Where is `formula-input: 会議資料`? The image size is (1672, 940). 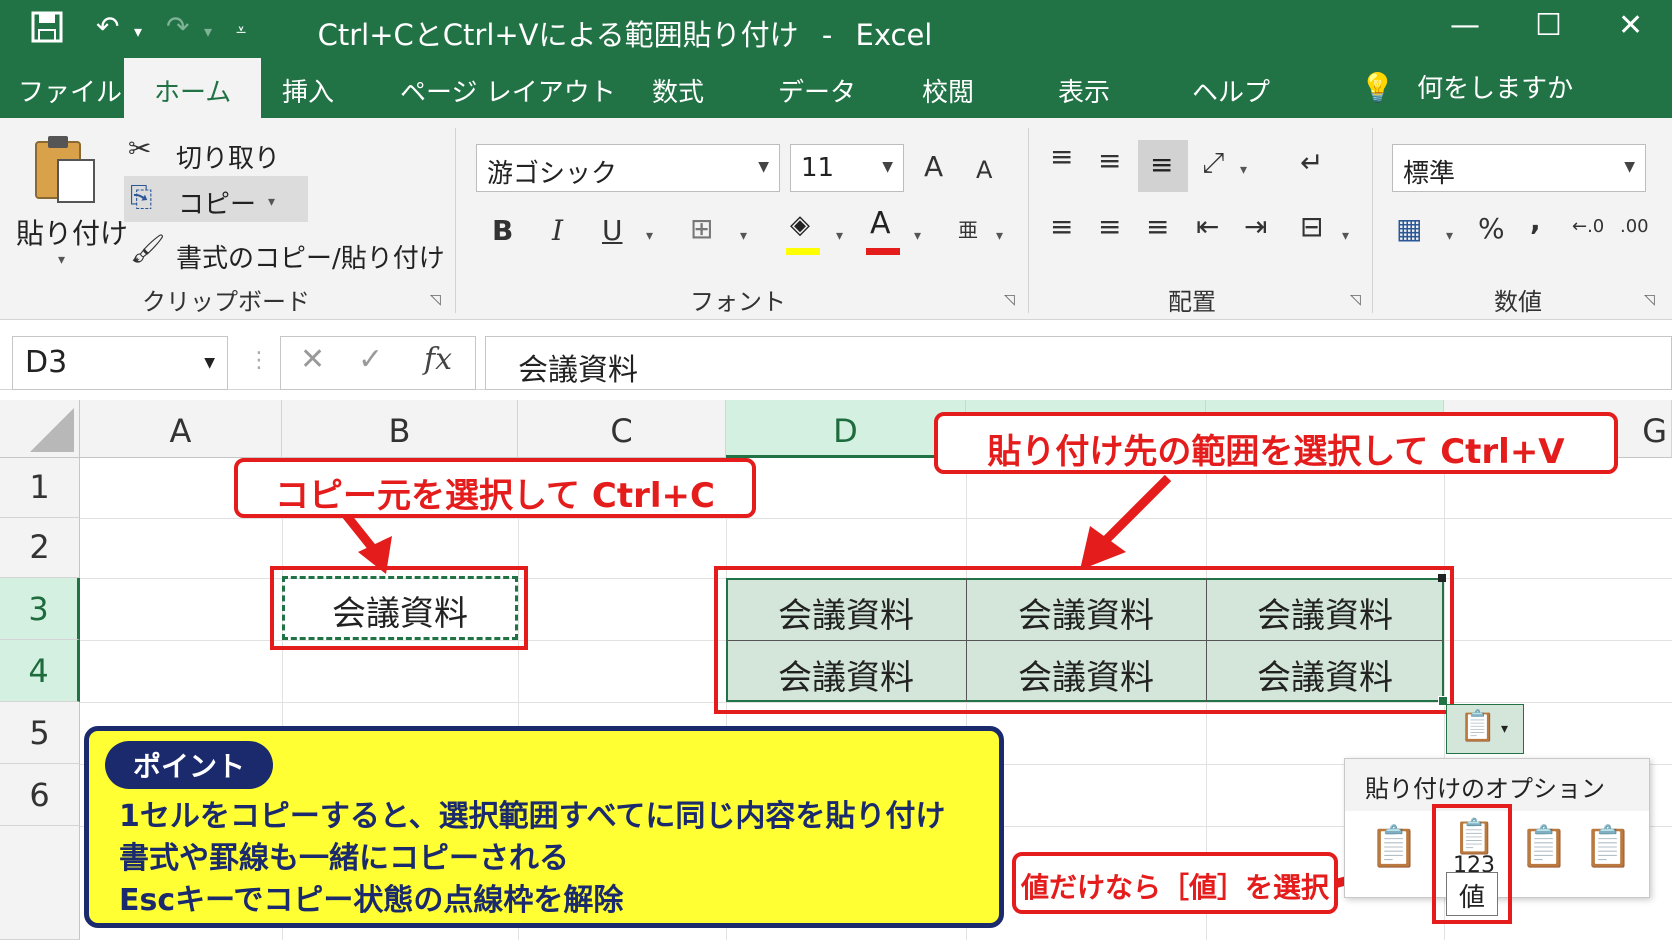 formula-input: 会議資料 is located at coordinates (1078, 363).